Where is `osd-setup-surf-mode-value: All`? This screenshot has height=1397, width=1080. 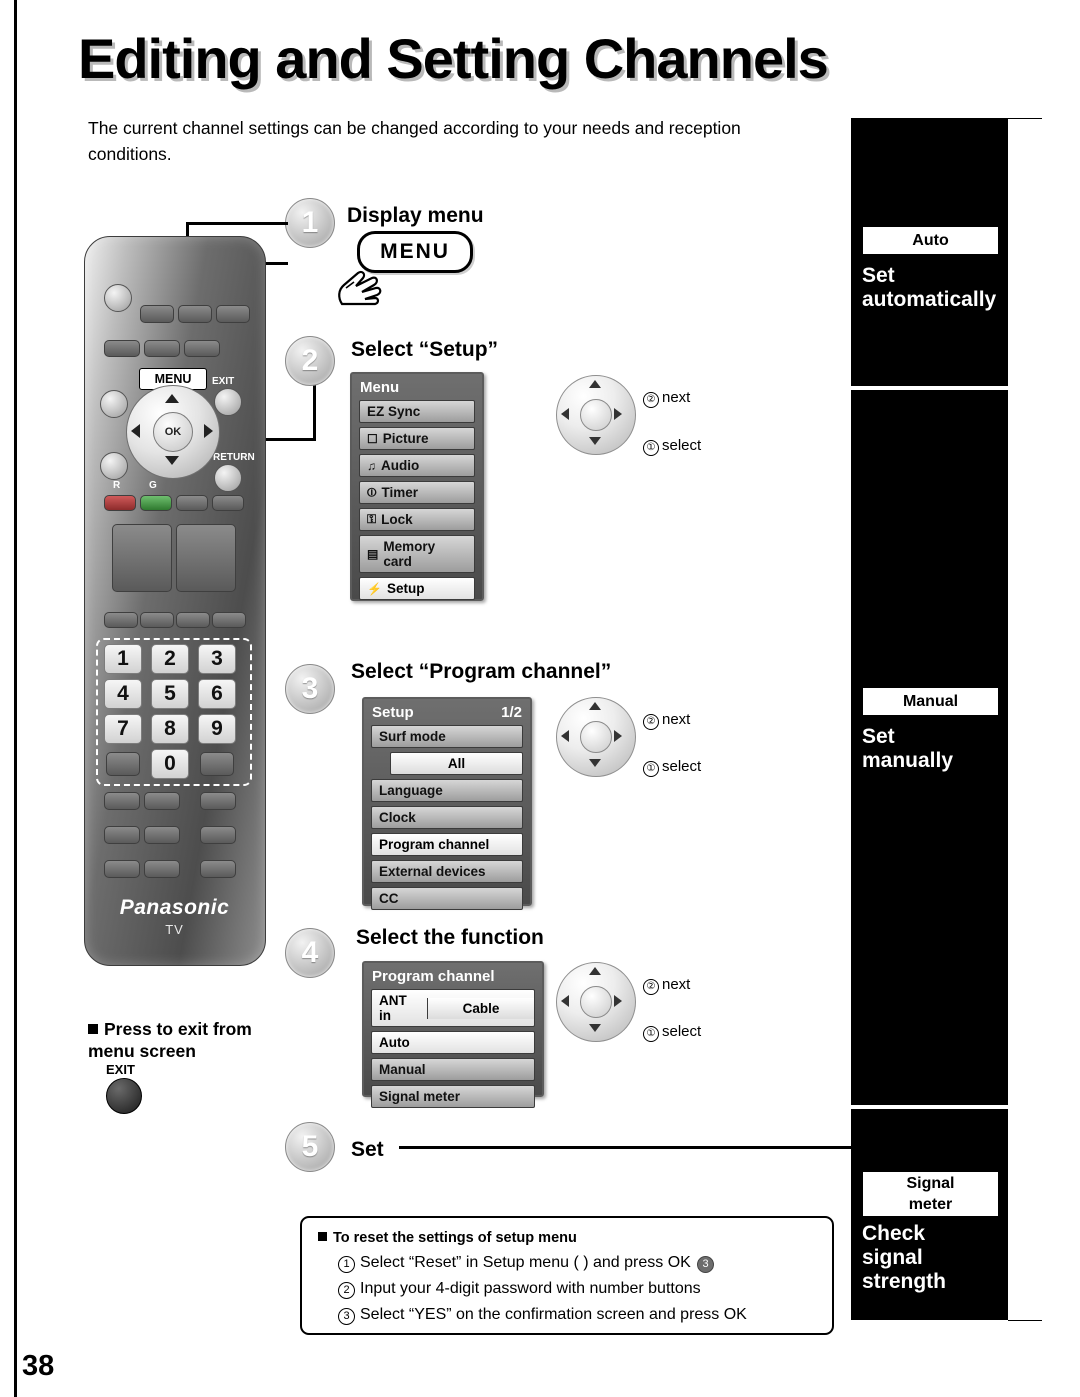
osd-setup-surf-mode-value: All is located at coordinates (456, 763).